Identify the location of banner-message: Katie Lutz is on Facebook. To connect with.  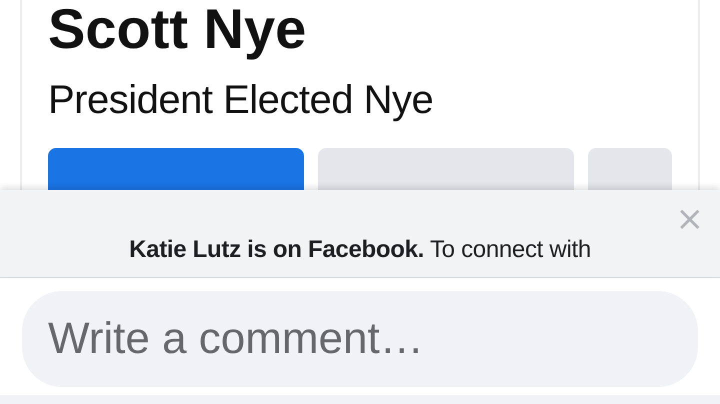
(360, 250).